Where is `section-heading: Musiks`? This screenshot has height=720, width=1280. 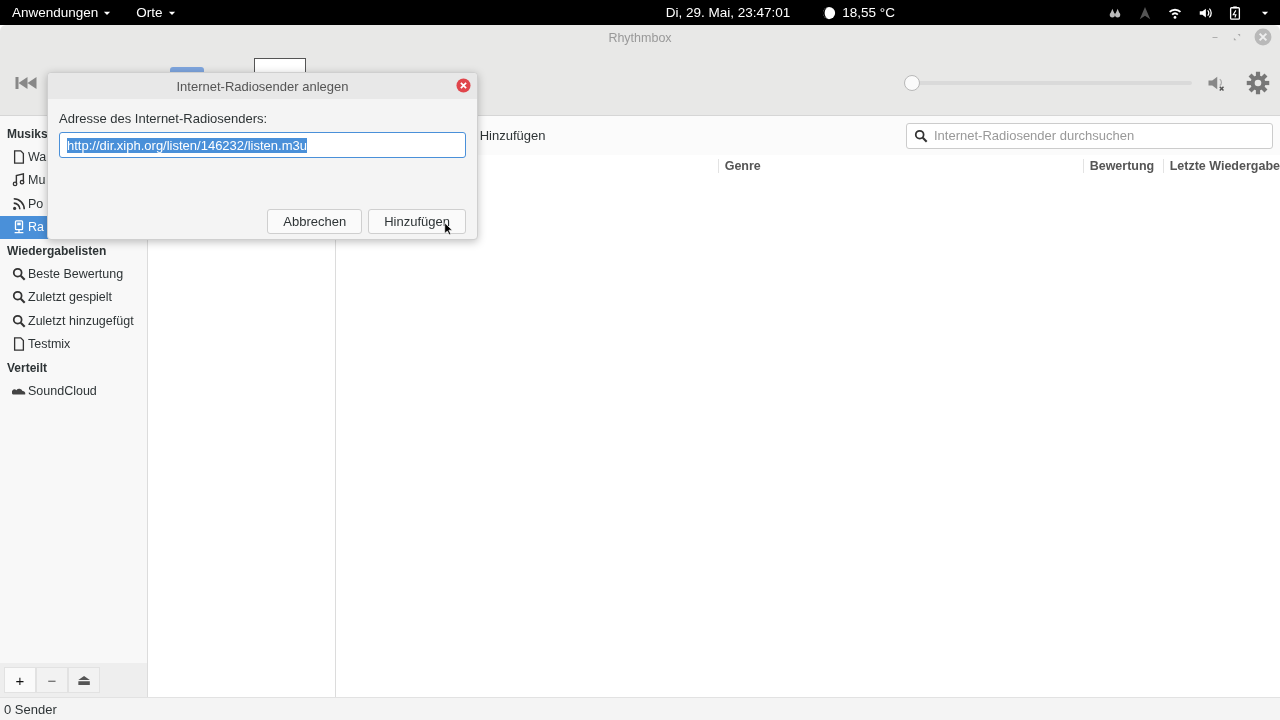
section-heading: Musiks is located at coordinates (27, 134).